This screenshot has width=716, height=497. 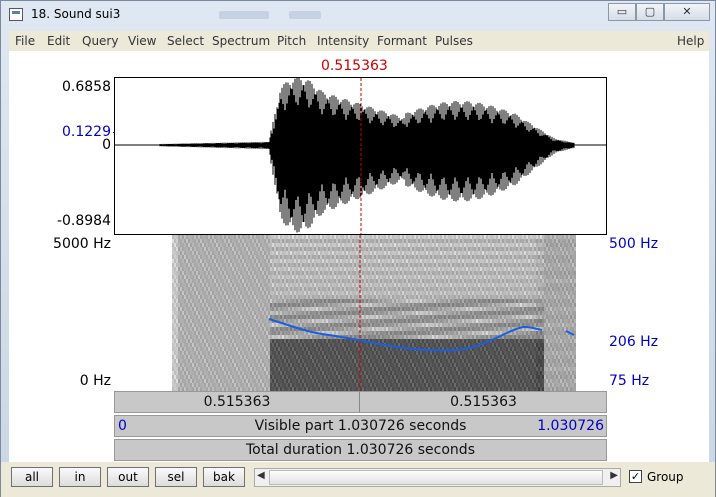 What do you see at coordinates (261, 475) in the screenshot?
I see `scroll-left-icon: ◀` at bounding box center [261, 475].